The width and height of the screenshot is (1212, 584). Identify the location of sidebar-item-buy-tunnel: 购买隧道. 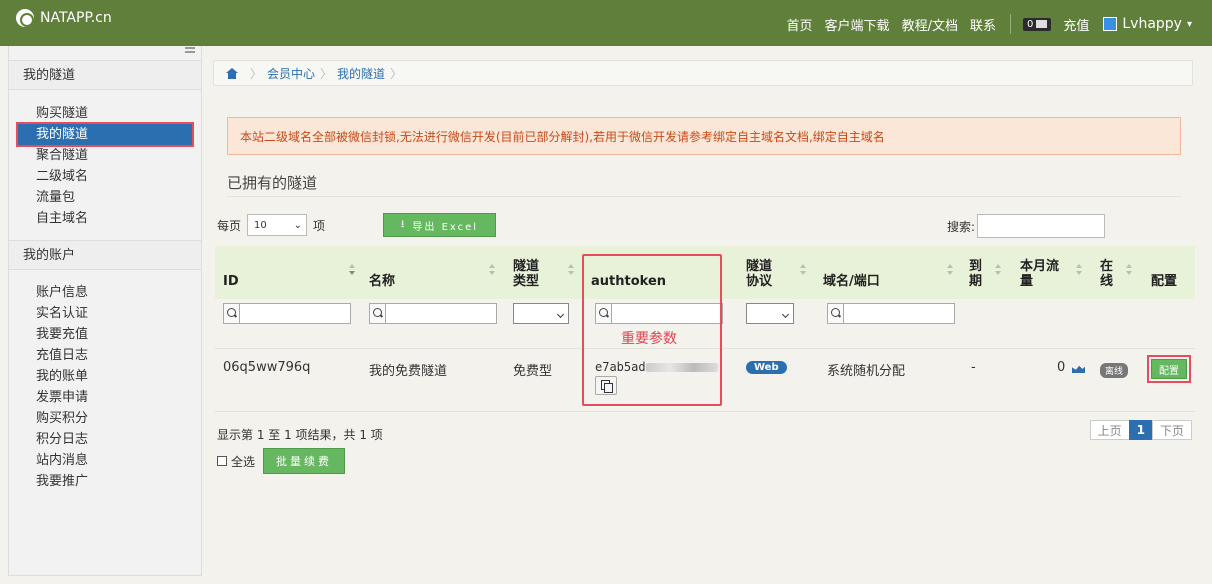
(105, 113).